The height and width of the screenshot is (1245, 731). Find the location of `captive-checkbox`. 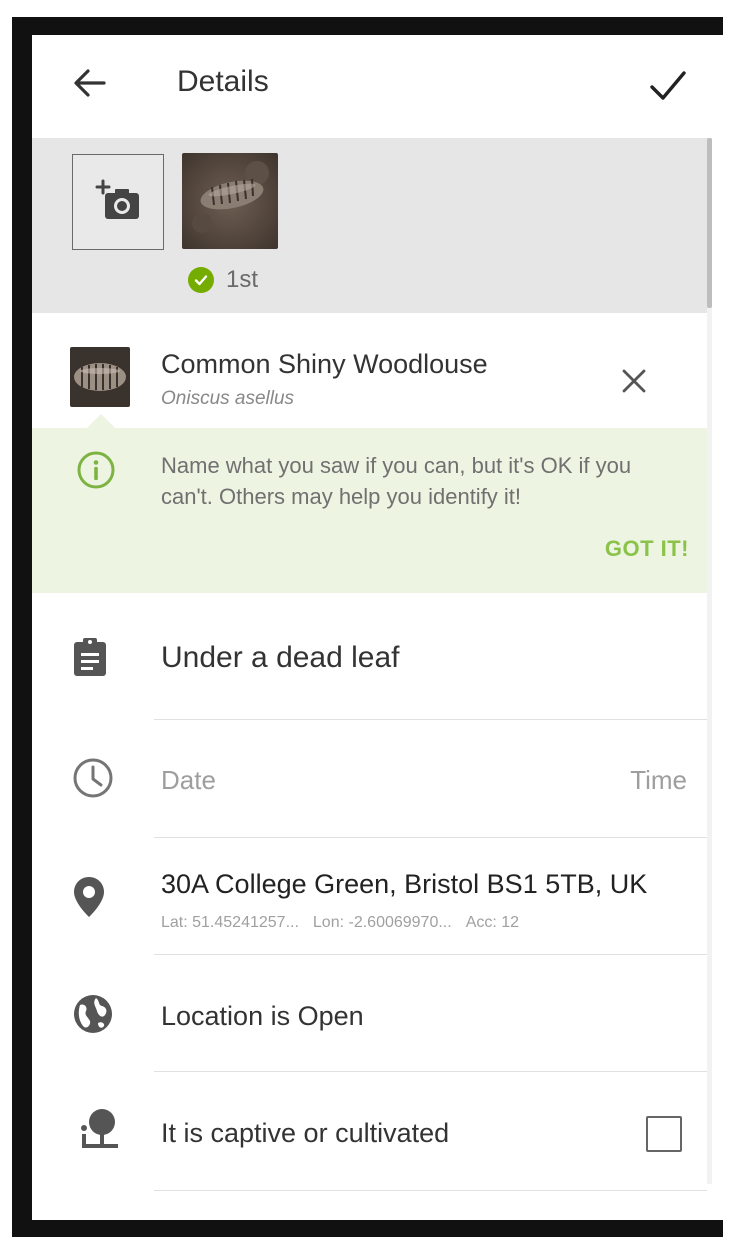

captive-checkbox is located at coordinates (664, 1134).